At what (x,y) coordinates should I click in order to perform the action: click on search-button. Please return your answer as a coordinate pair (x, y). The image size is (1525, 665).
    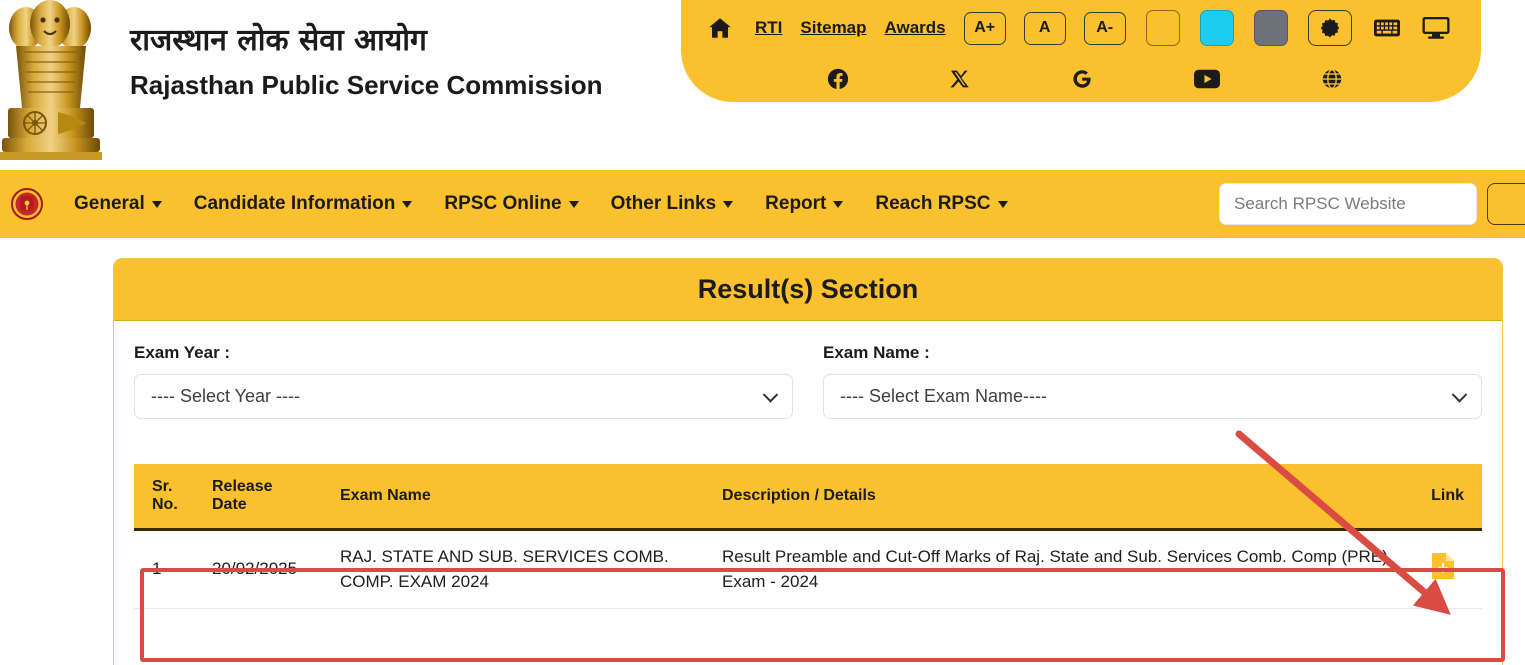
    Looking at the image, I should click on (1506, 204).